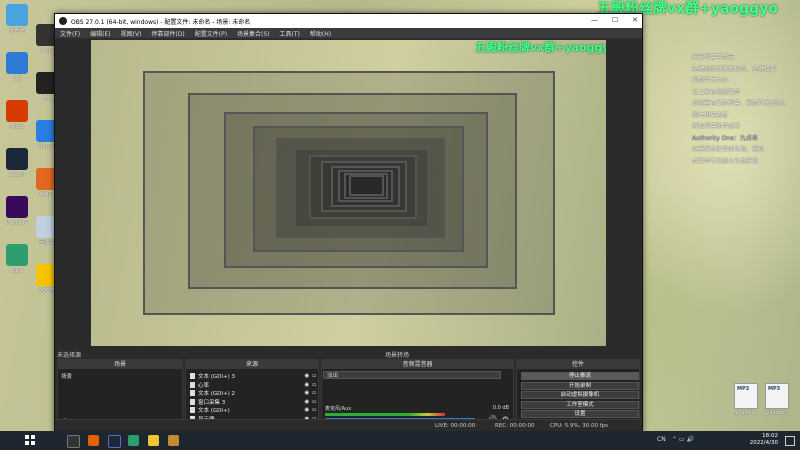 The height and width of the screenshot is (450, 800). Describe the element at coordinates (173, 440) in the screenshot. I see `app-taskbar-icon` at that location.